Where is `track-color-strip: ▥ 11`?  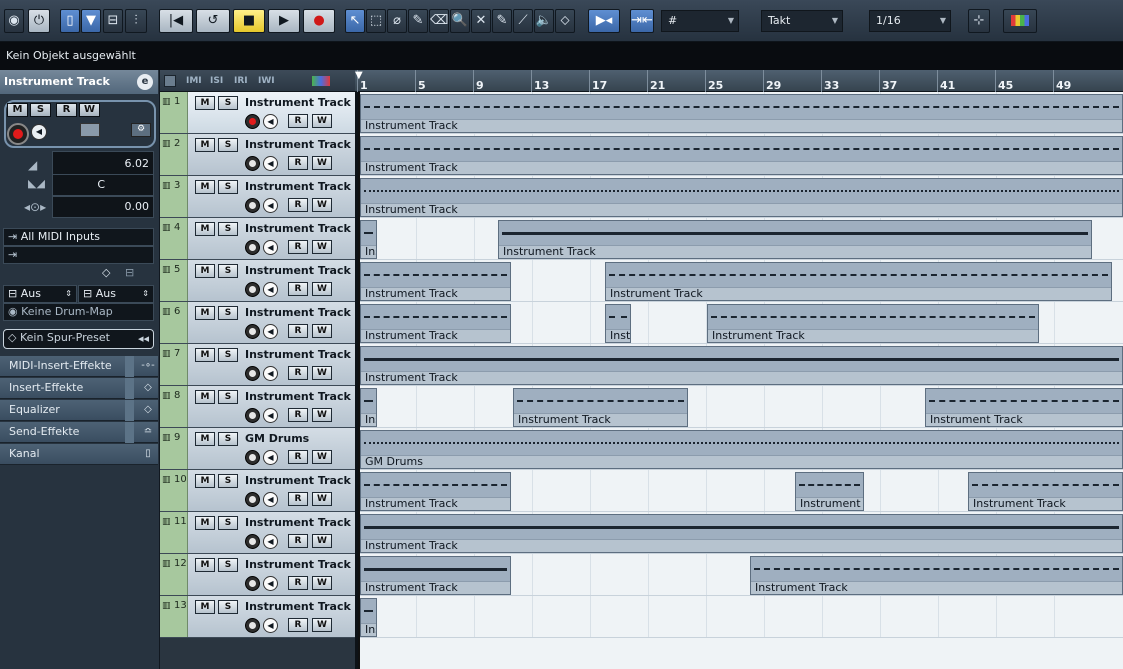 track-color-strip: ▥ 11 is located at coordinates (174, 532).